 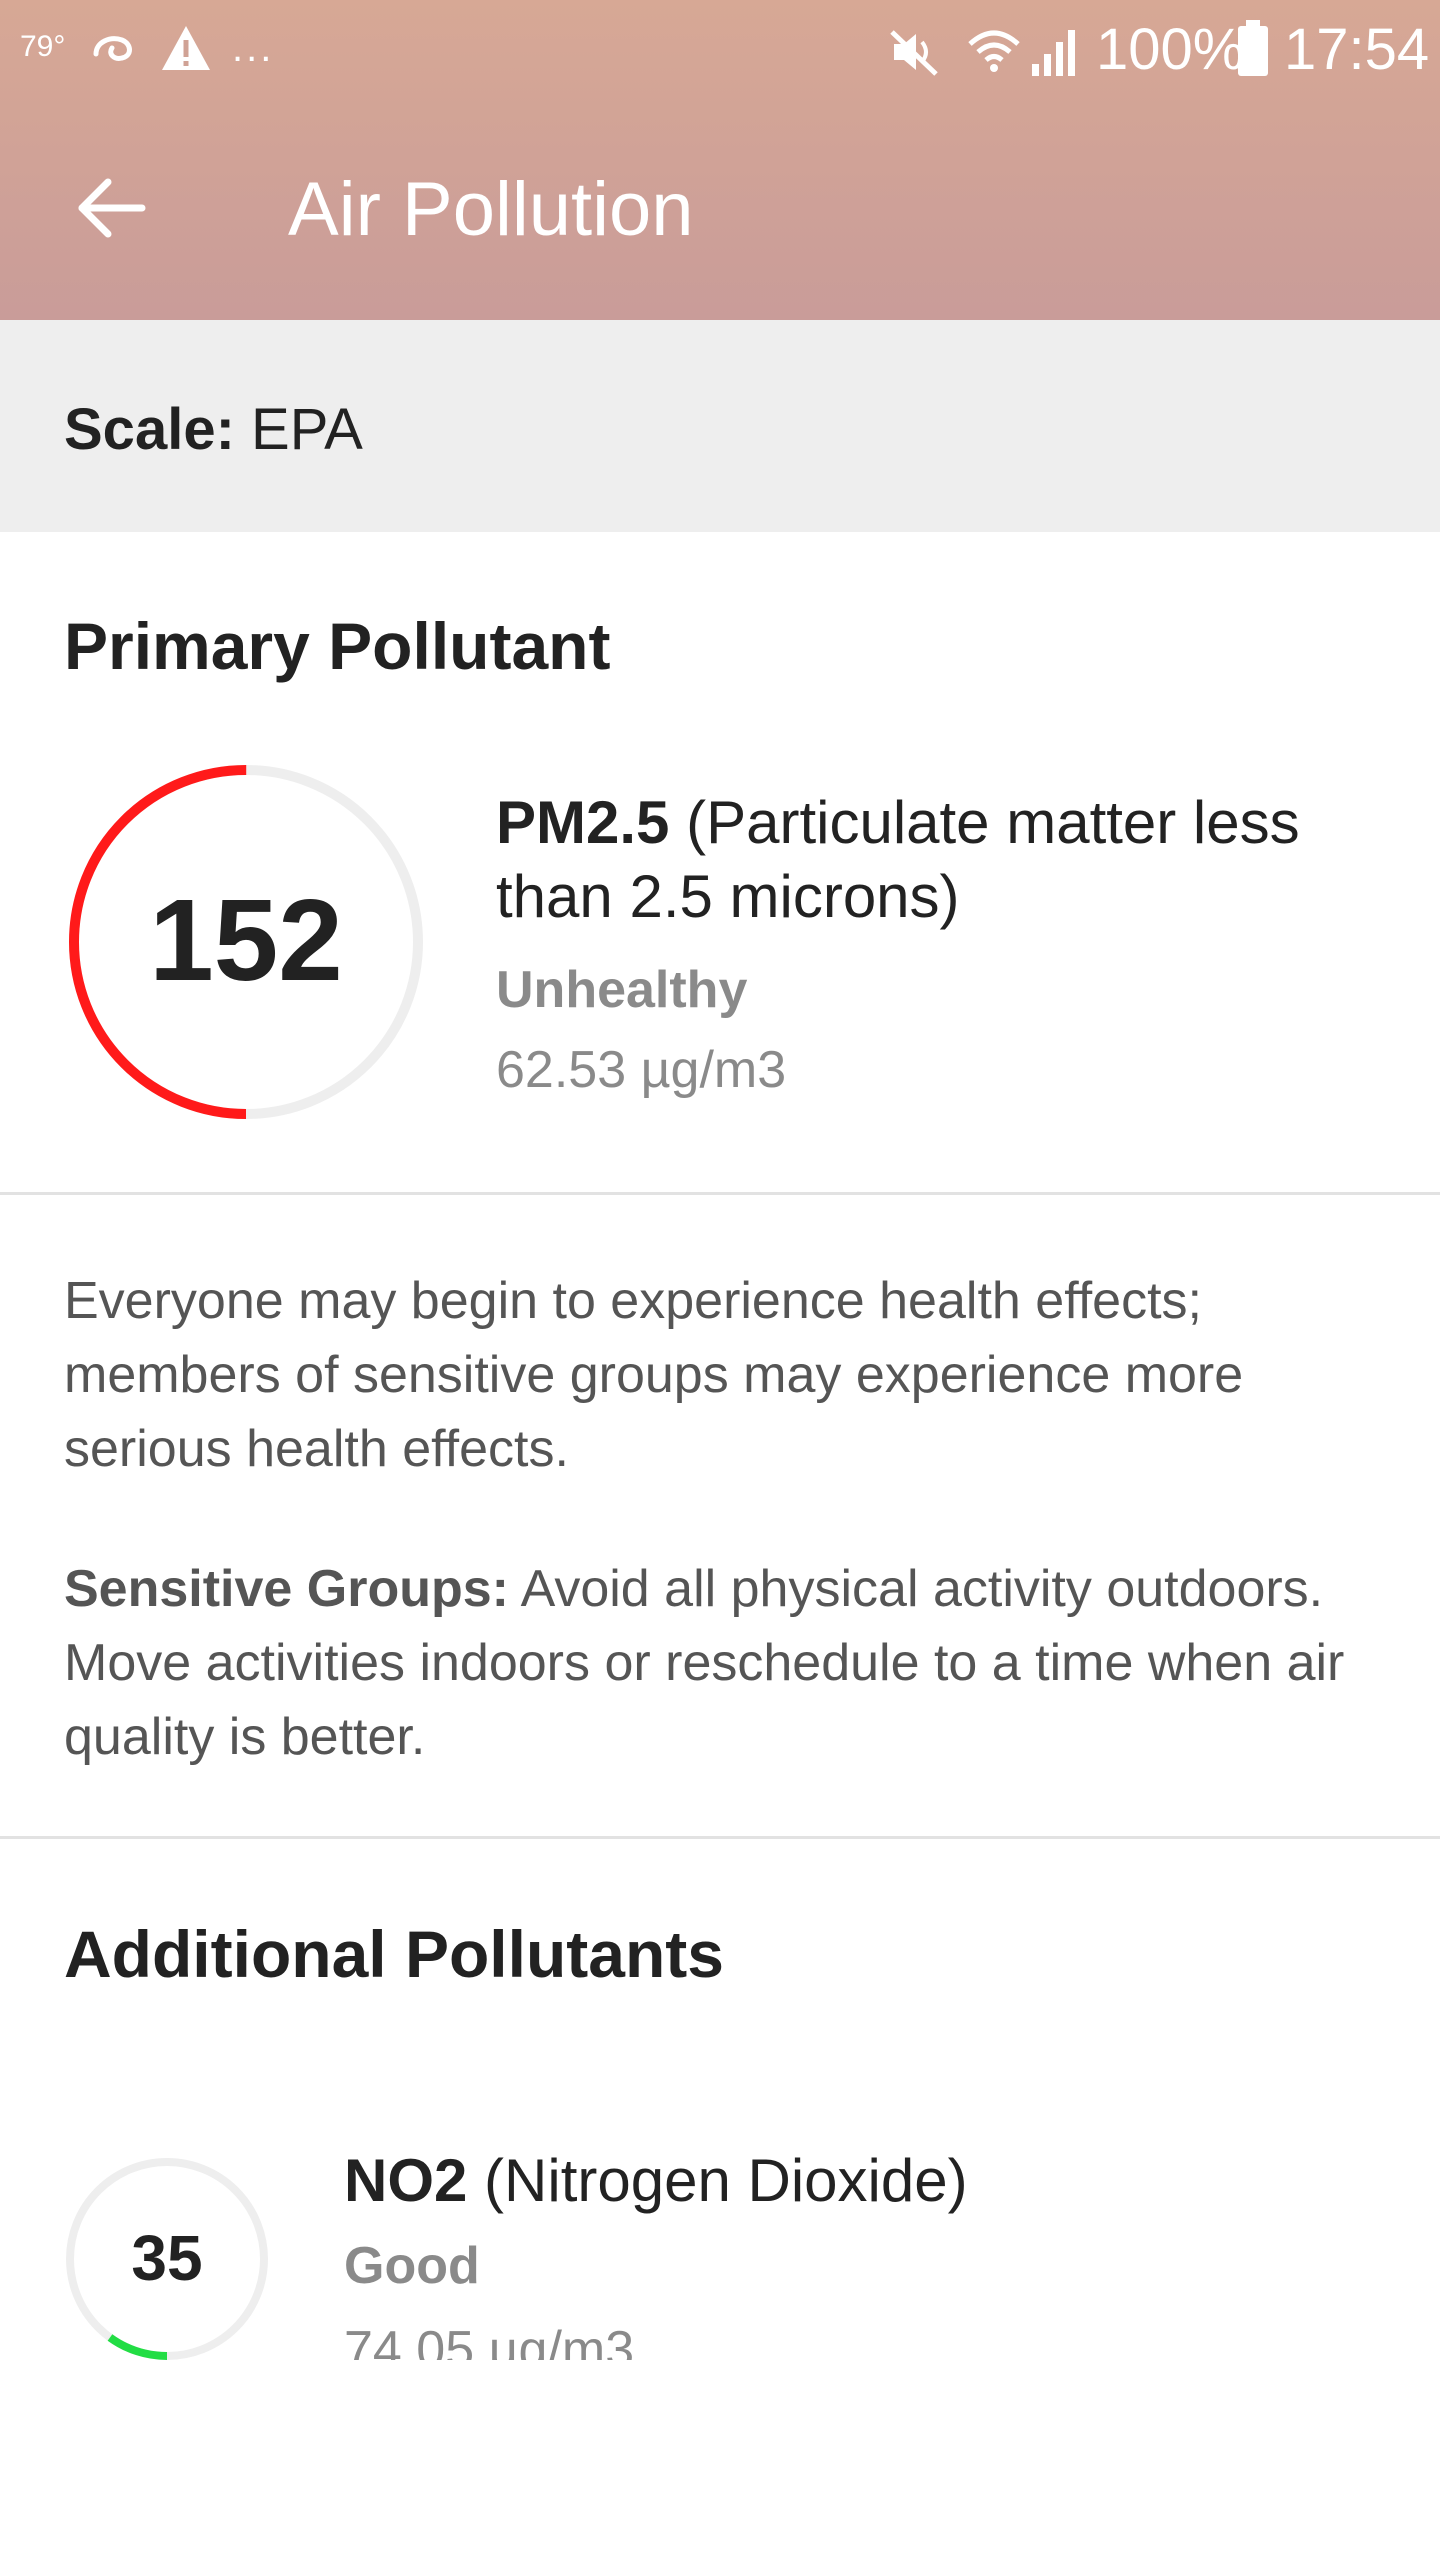 I want to click on additional-pollutants-heading: Additional Pollutants, so click(x=394, y=1954).